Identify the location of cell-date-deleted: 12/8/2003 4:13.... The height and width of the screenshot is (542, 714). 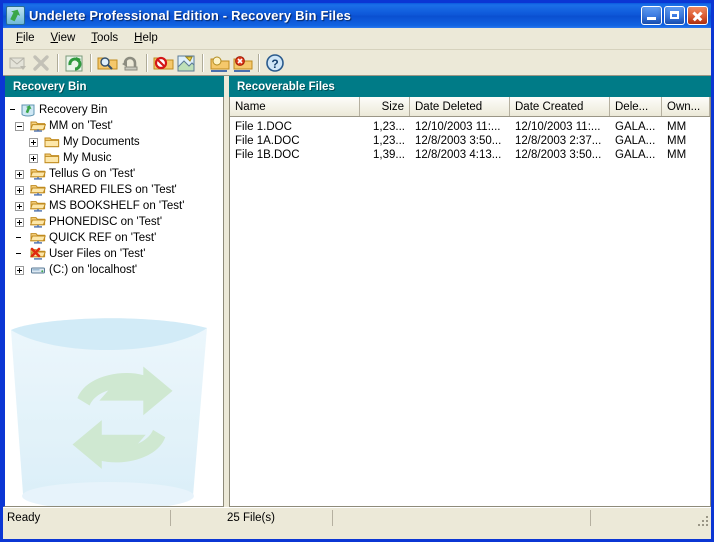
(458, 155).